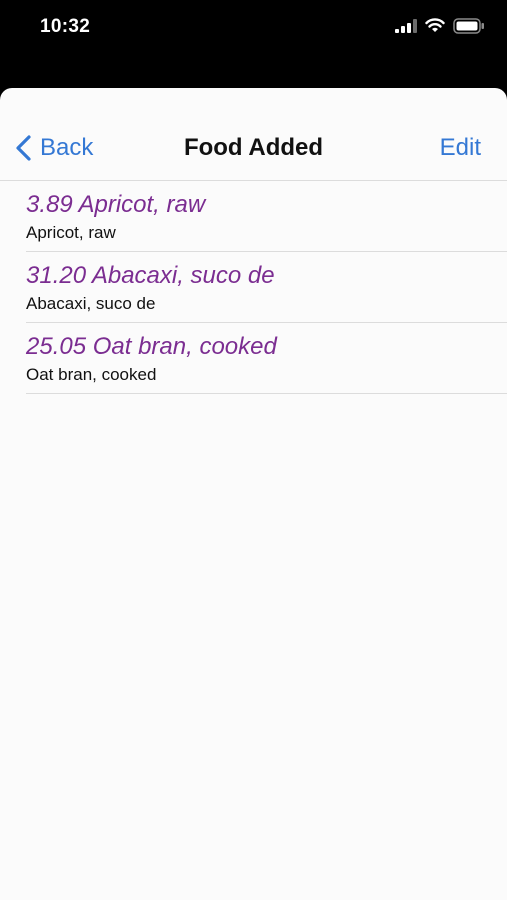 The height and width of the screenshot is (900, 507). Describe the element at coordinates (253, 30) in the screenshot. I see `status-bar: 10:32` at that location.